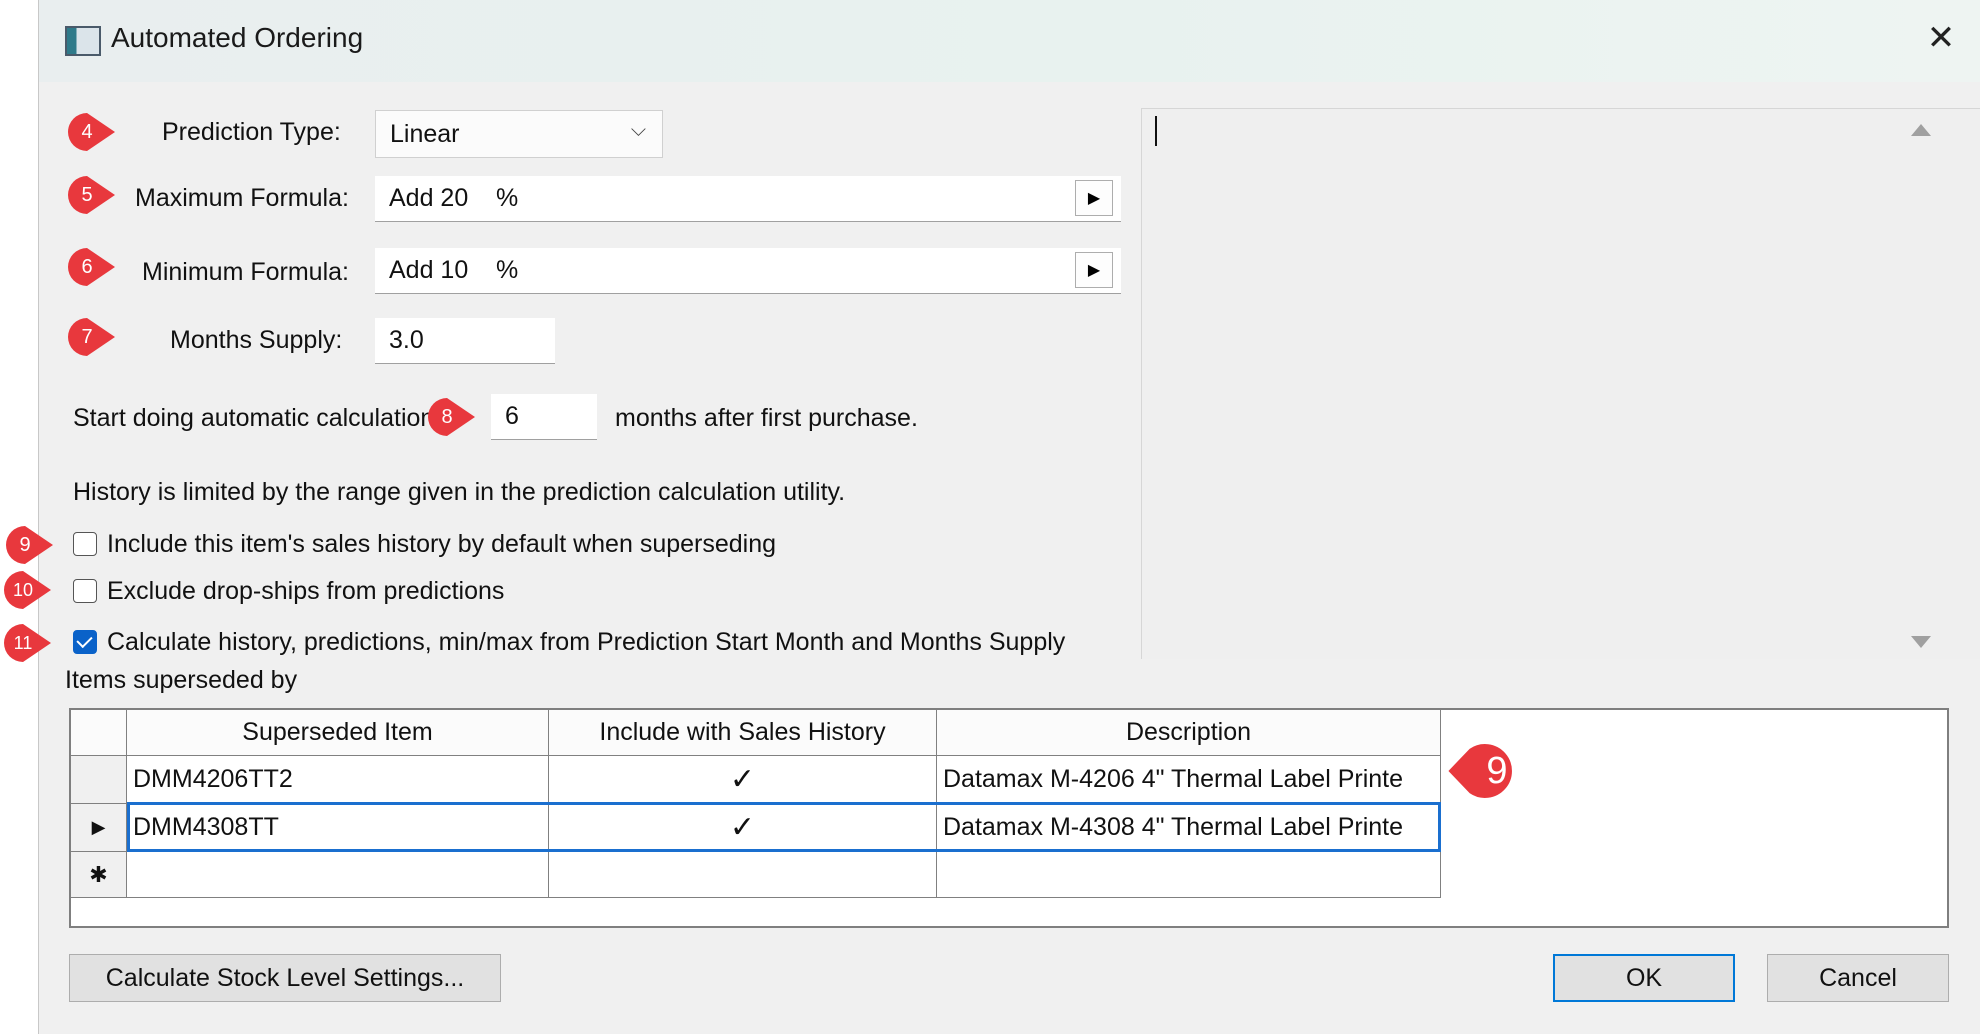 This screenshot has width=1980, height=1034. What do you see at coordinates (766, 418) in the screenshot?
I see `start-calculation-suffix: months after first purchase.` at bounding box center [766, 418].